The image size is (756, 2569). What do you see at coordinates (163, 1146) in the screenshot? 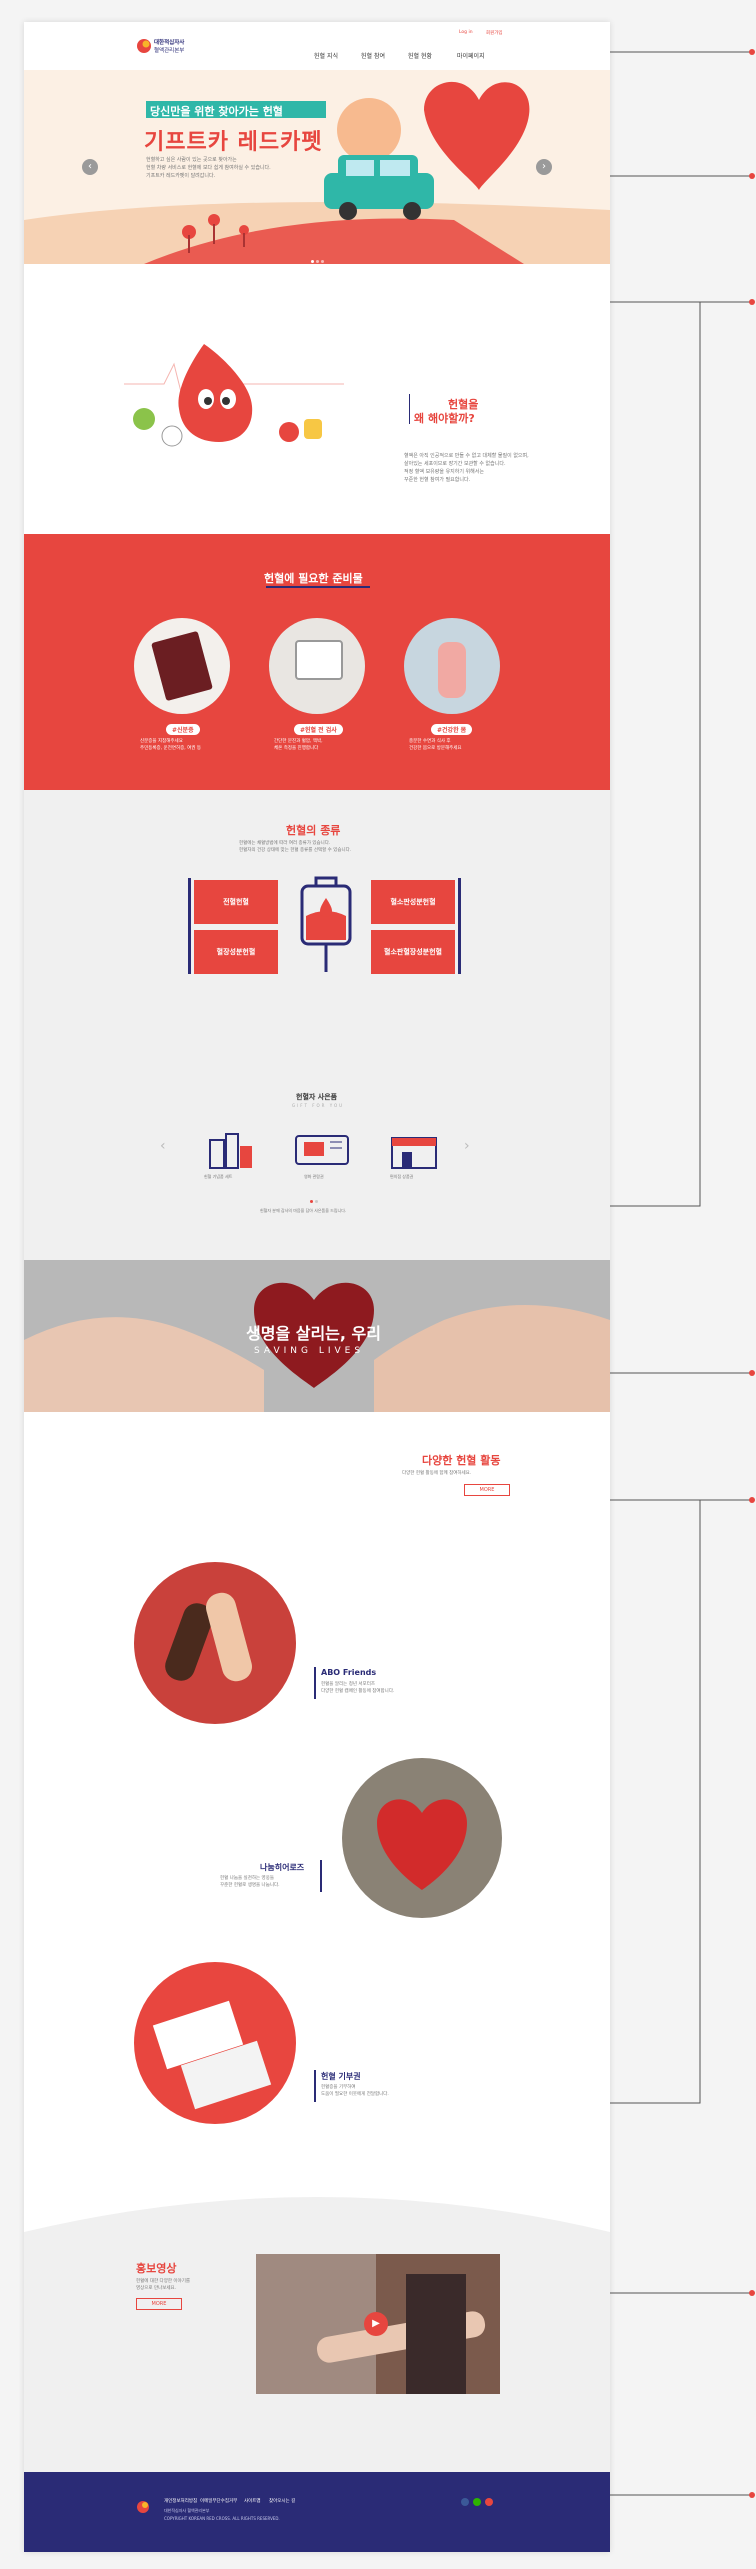
I see `gifts-prev-icon: ‹` at bounding box center [163, 1146].